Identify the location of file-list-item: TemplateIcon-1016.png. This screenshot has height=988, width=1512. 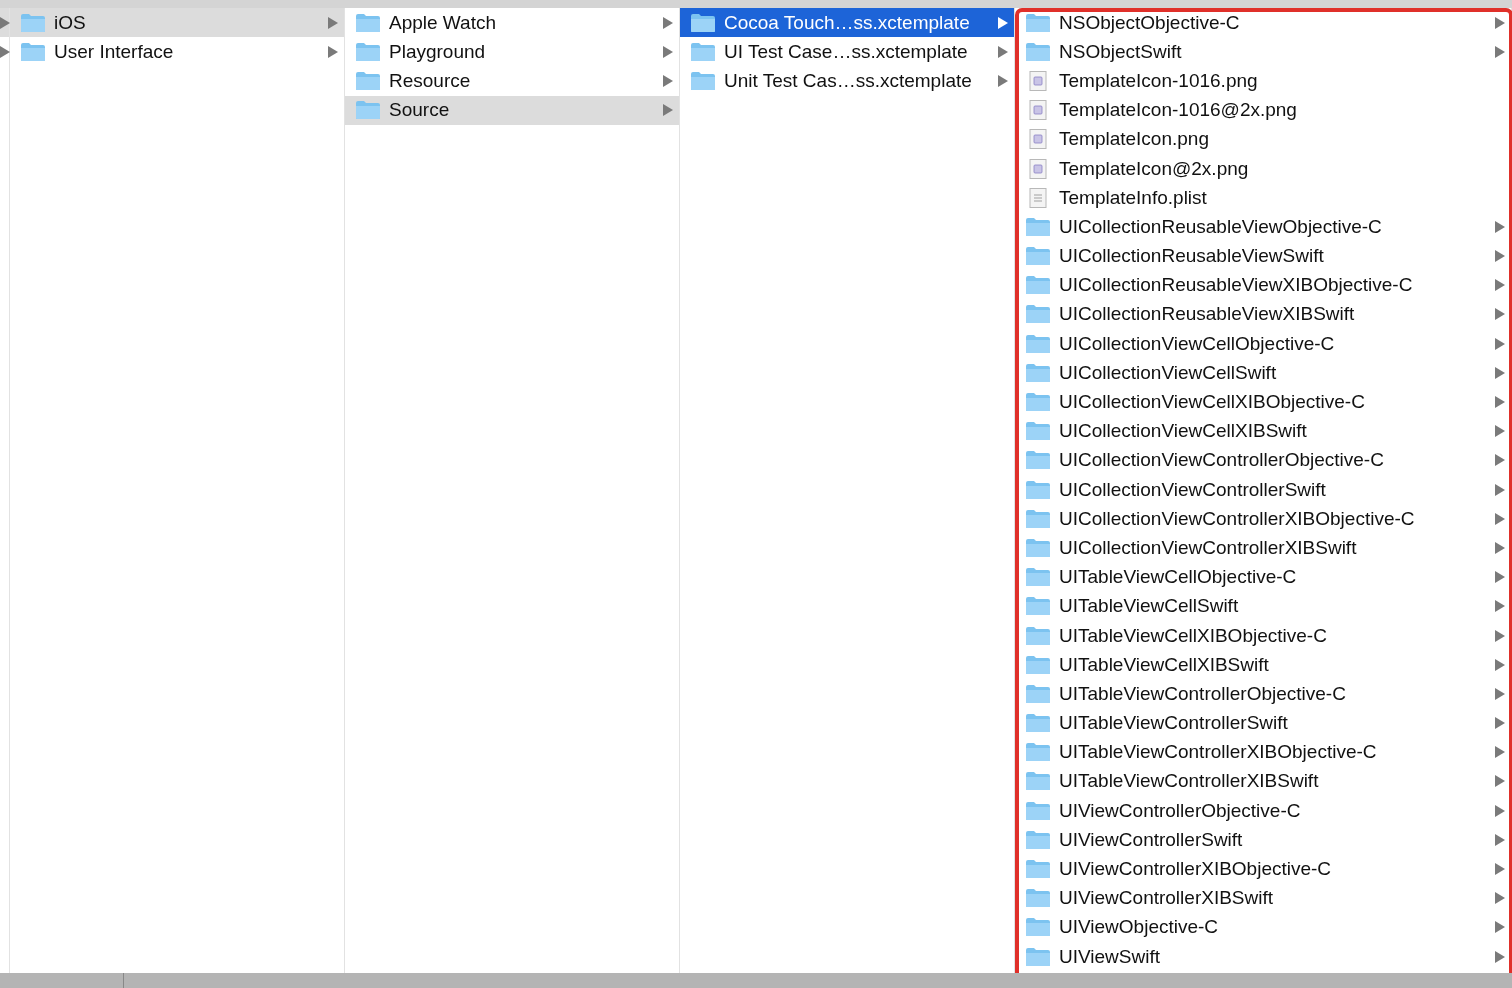
(1263, 81).